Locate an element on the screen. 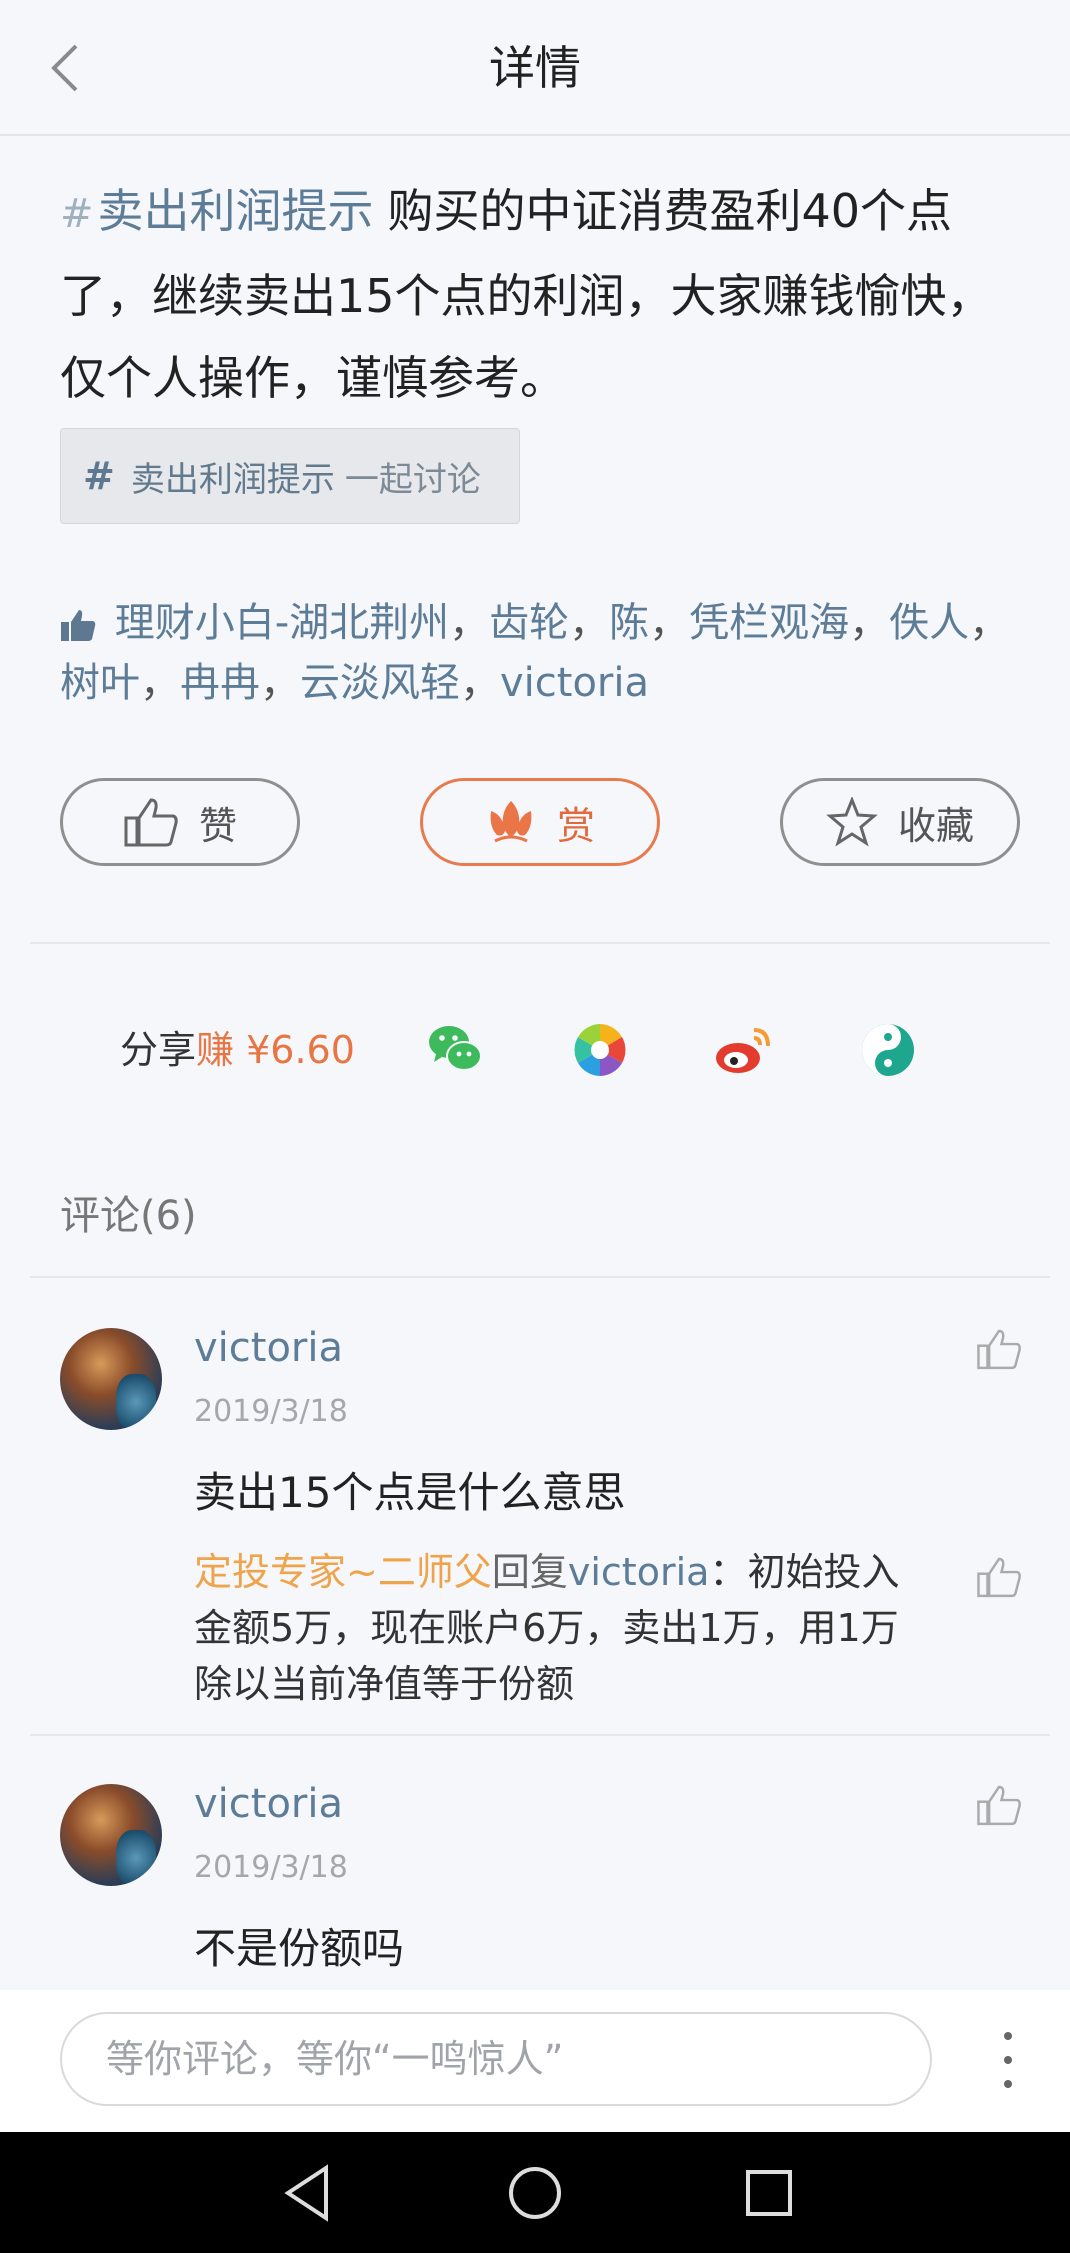 This screenshot has width=1070, height=2253. reply-colon: ： is located at coordinates (728, 1572).